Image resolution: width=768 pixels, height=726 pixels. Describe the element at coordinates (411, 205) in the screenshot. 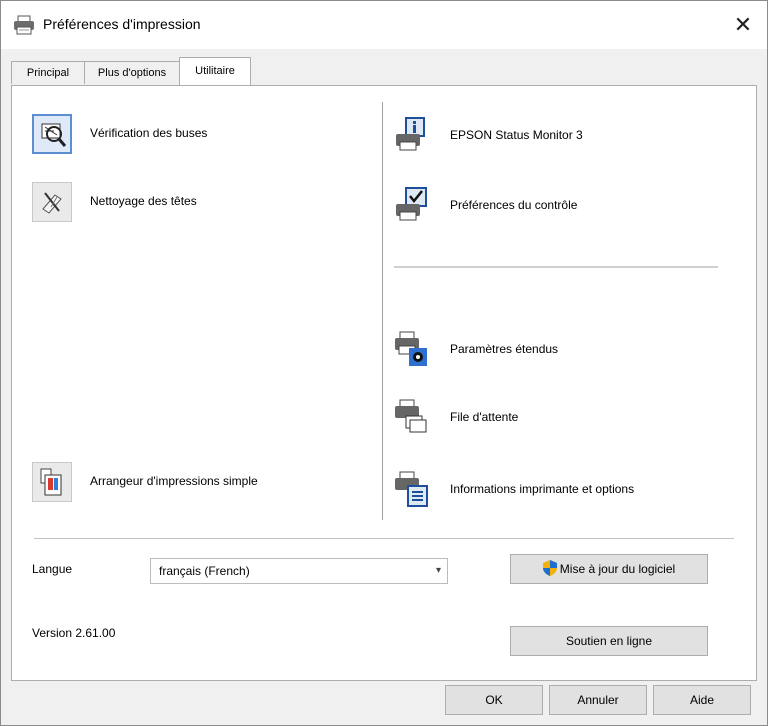

I see `monitoring-preferences-icon` at that location.